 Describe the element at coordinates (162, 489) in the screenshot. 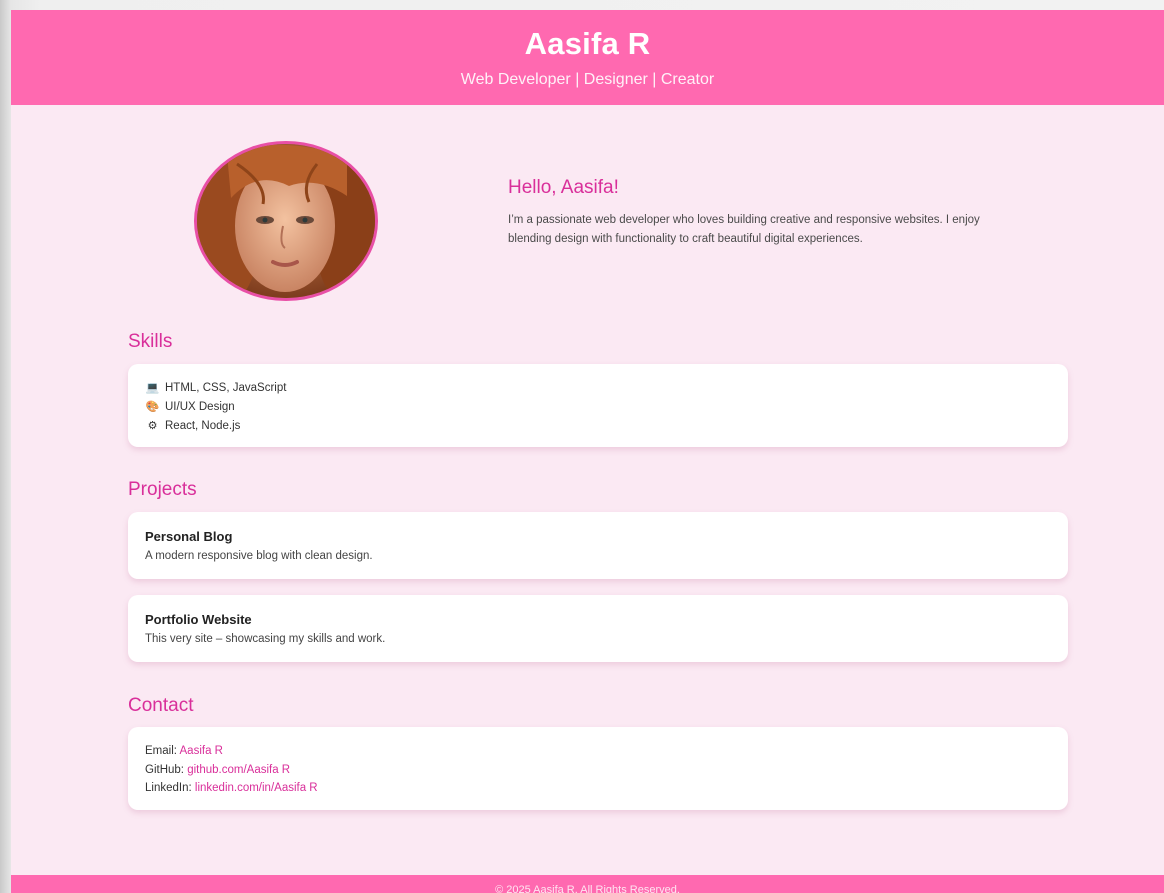

I see `projects-heading: Projects` at that location.